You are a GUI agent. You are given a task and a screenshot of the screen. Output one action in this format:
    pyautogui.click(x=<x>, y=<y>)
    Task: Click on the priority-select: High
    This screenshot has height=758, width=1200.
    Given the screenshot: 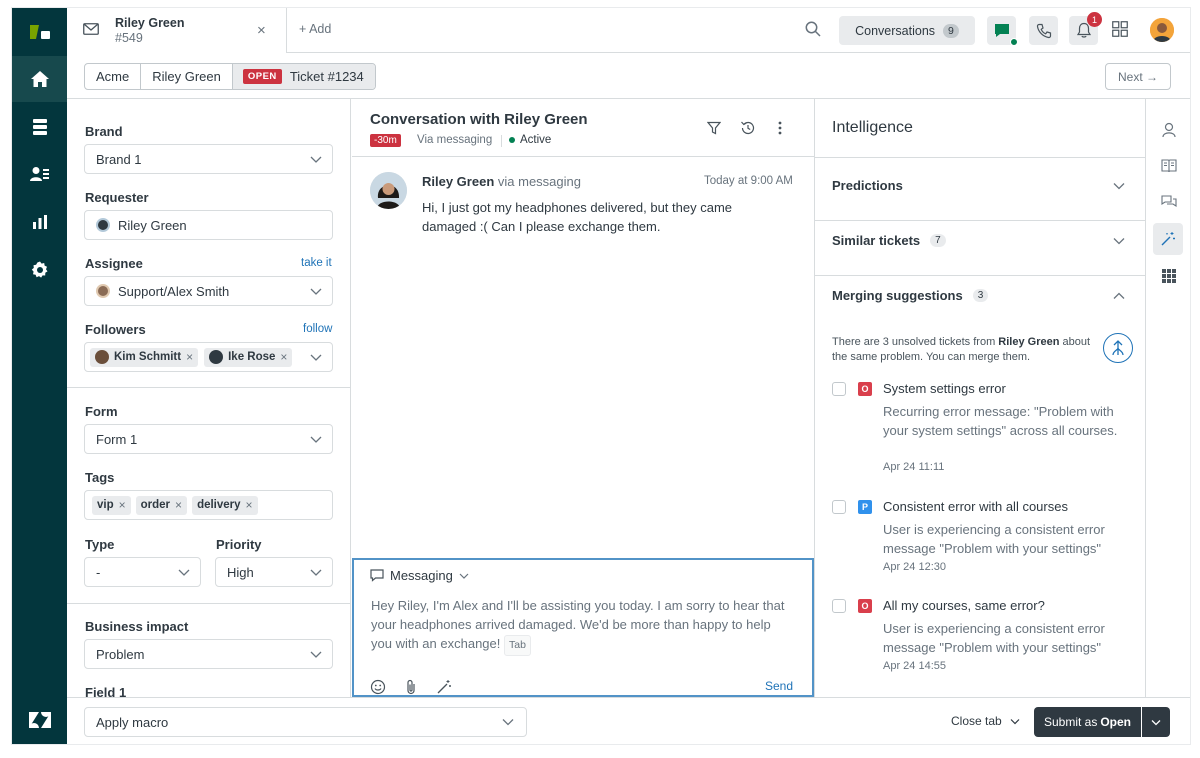 What is the action you would take?
    pyautogui.click(x=274, y=572)
    